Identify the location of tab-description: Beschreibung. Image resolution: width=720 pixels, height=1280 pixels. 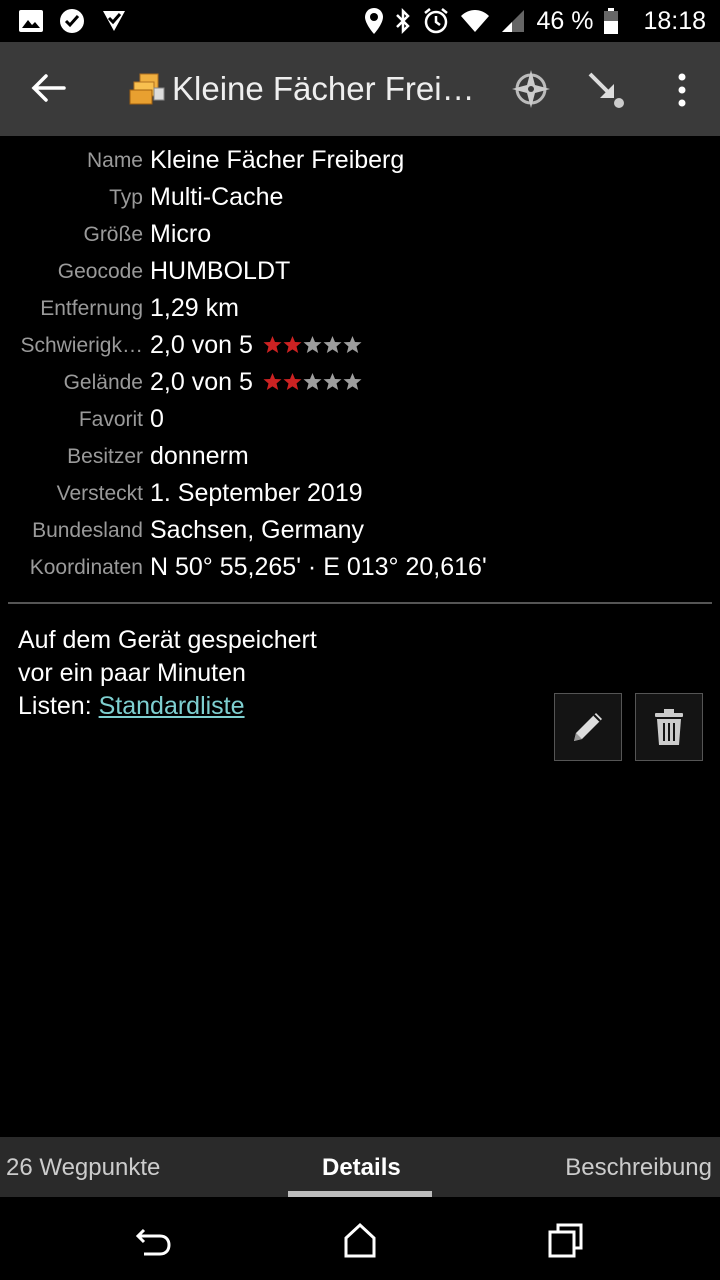
(638, 1168).